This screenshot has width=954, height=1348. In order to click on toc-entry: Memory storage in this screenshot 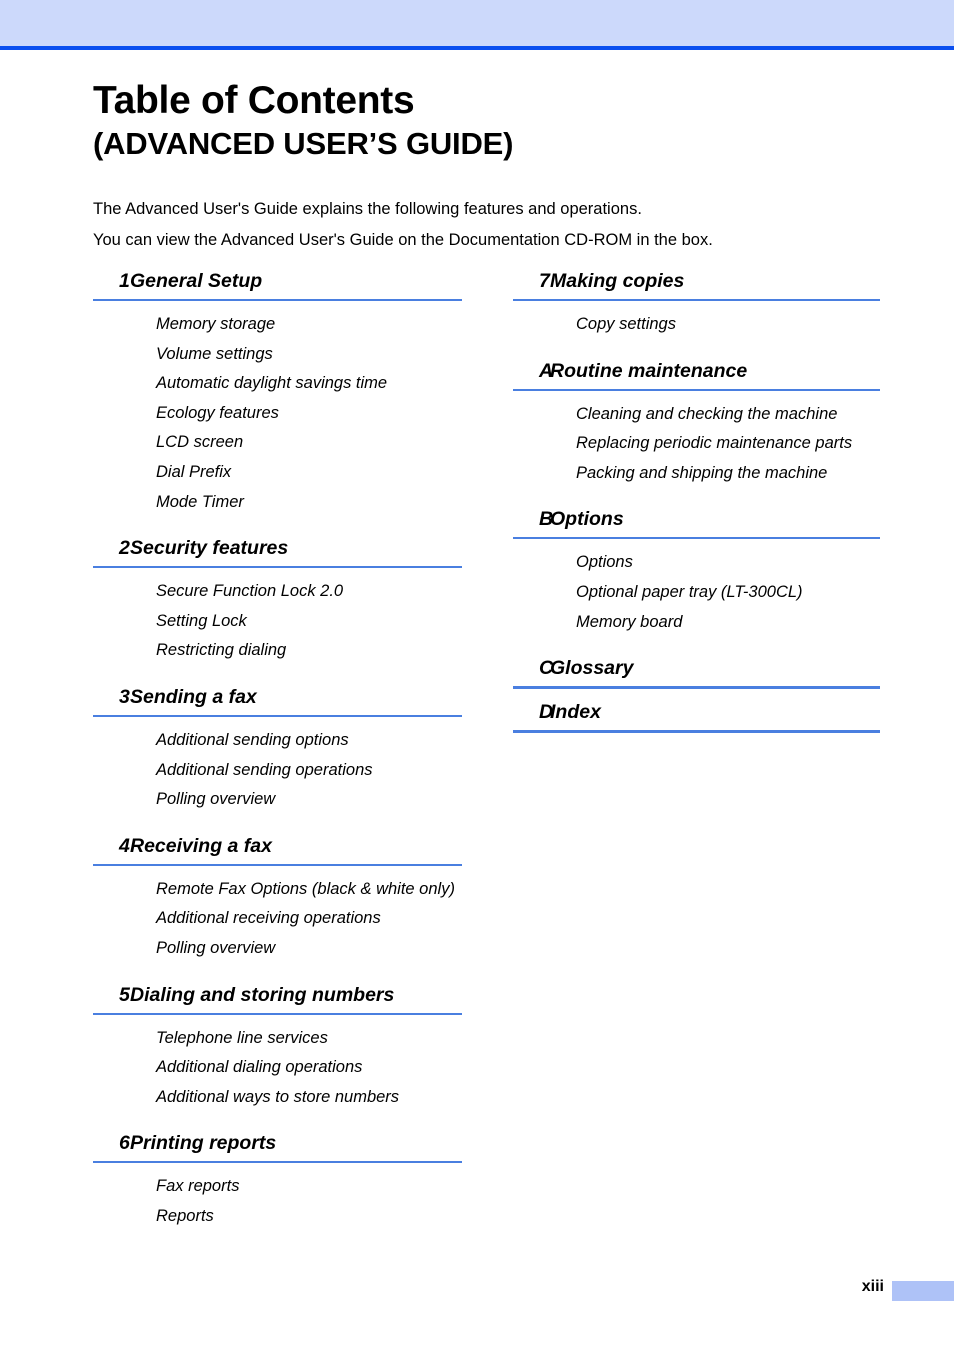, I will do `click(309, 325)`.